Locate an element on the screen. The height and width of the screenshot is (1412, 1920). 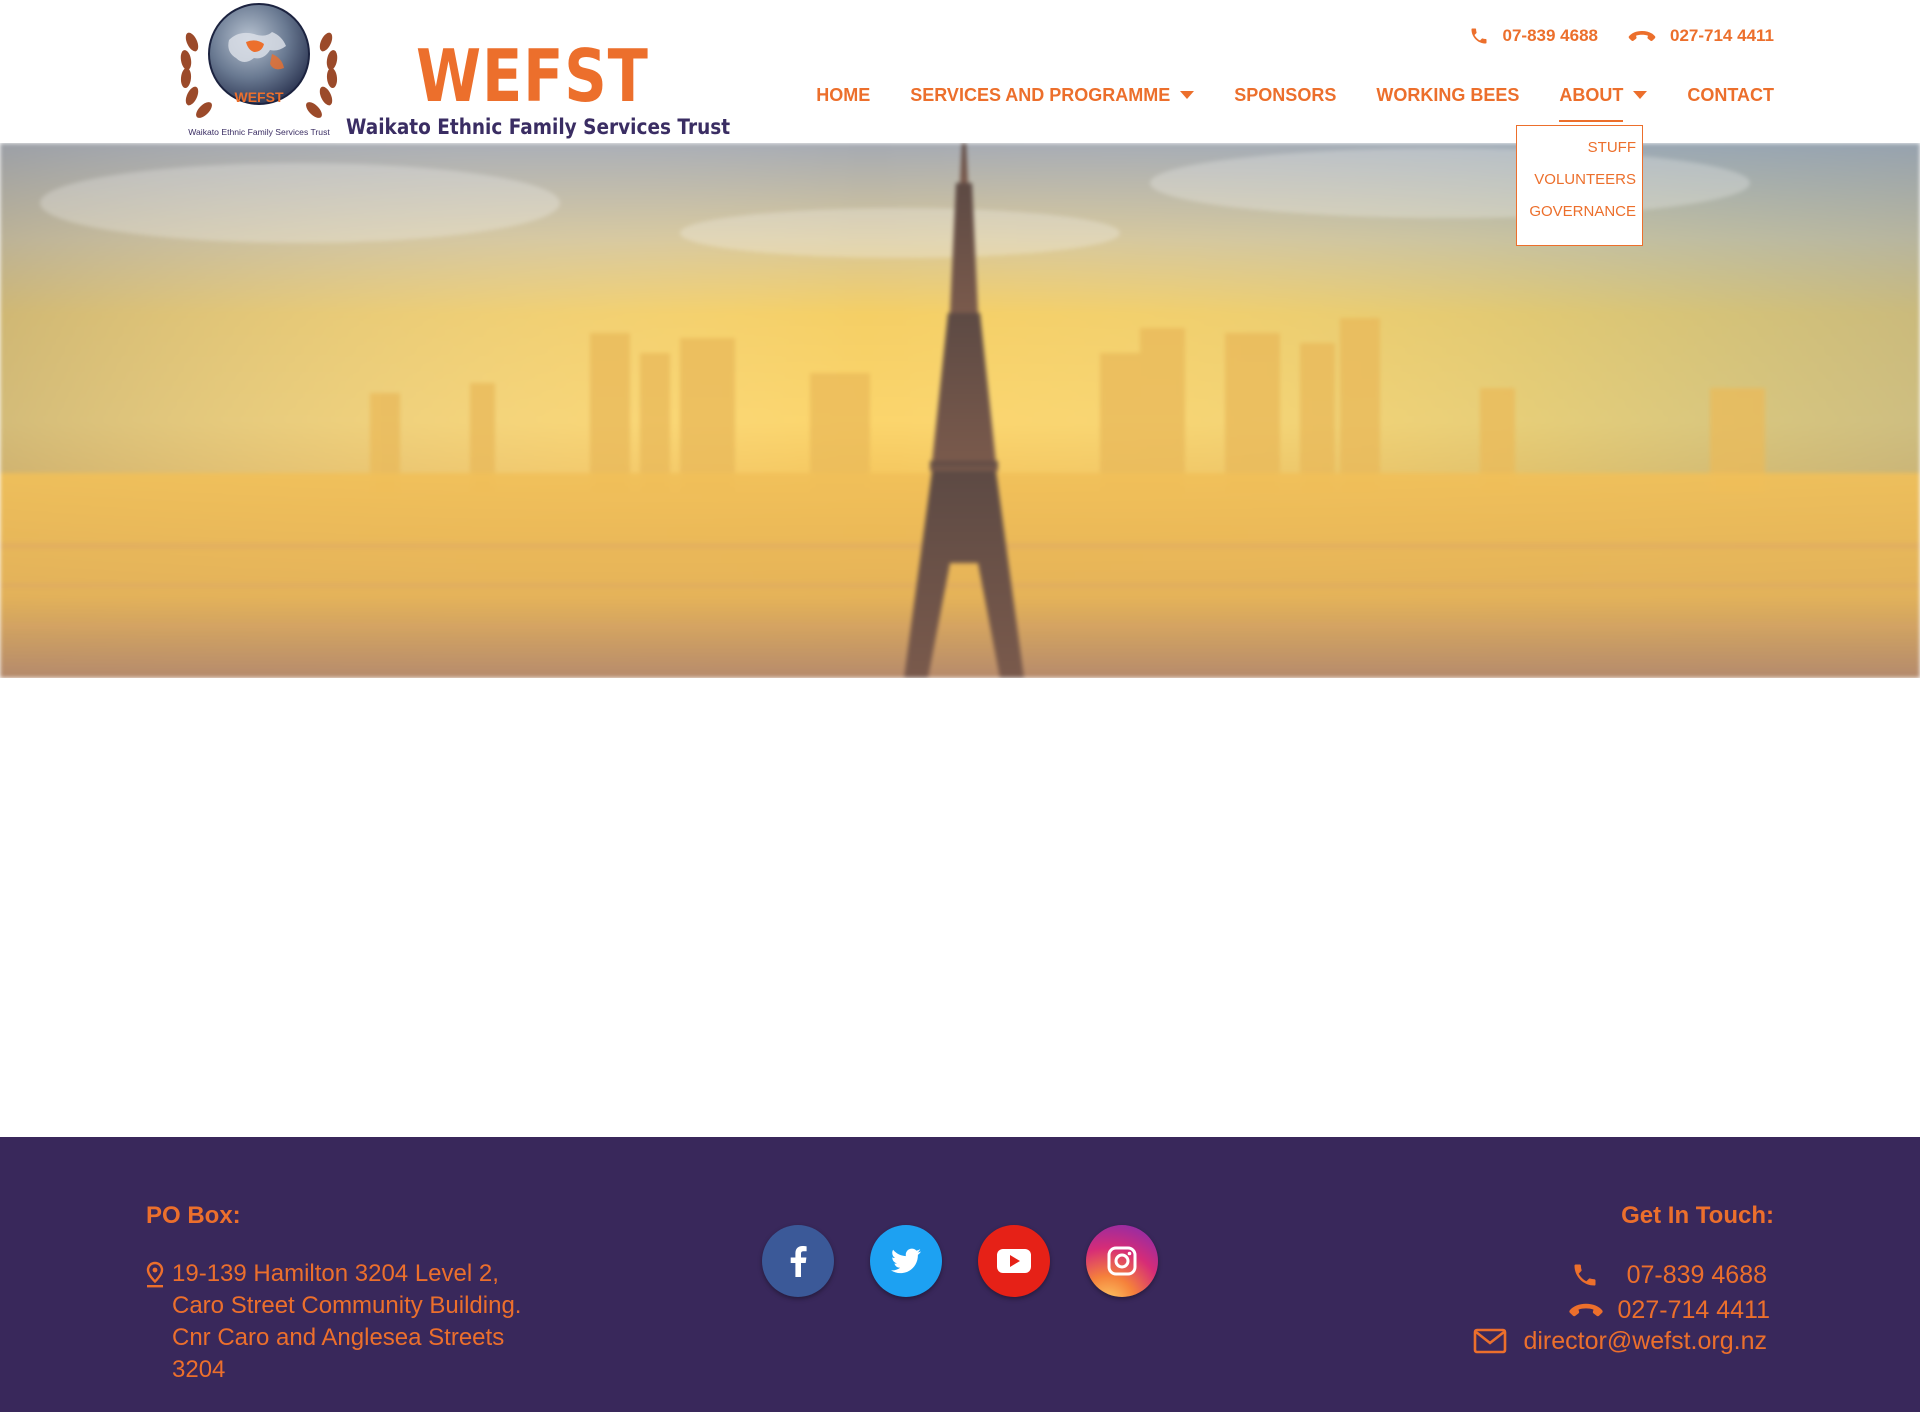
nav-contact: CONTACT is located at coordinates (1730, 95).